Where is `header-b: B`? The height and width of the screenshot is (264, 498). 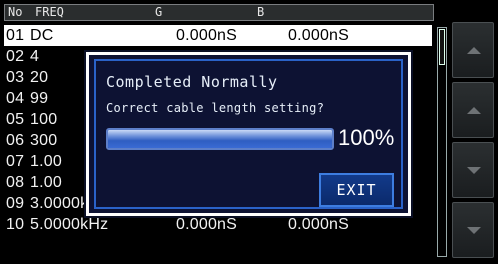 header-b: B is located at coordinates (261, 12).